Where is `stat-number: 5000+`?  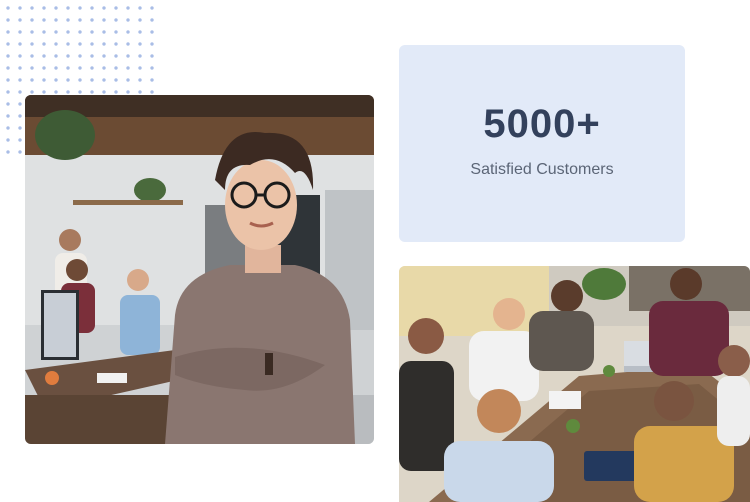
stat-number: 5000+ is located at coordinates (542, 124).